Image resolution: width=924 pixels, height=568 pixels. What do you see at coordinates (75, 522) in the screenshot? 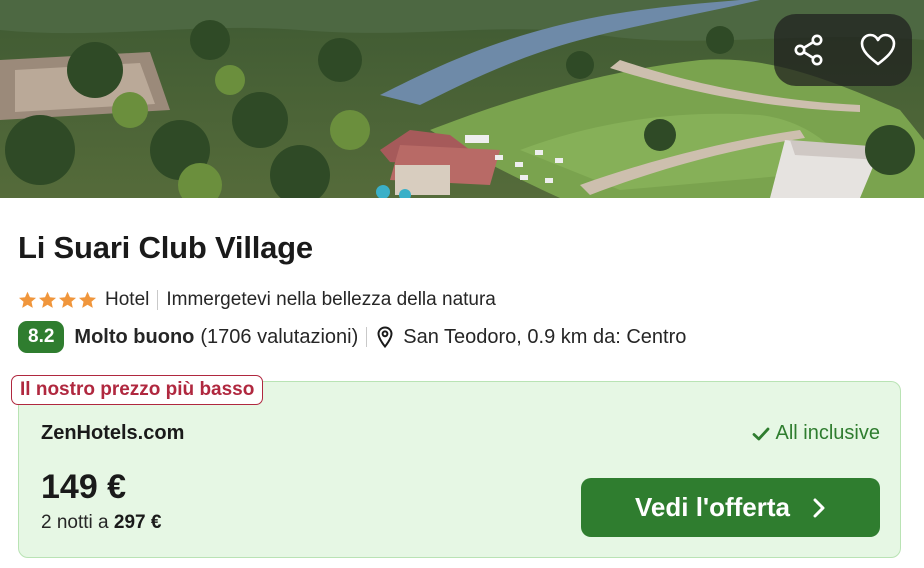
I see `nights-label: 2 notti a` at bounding box center [75, 522].